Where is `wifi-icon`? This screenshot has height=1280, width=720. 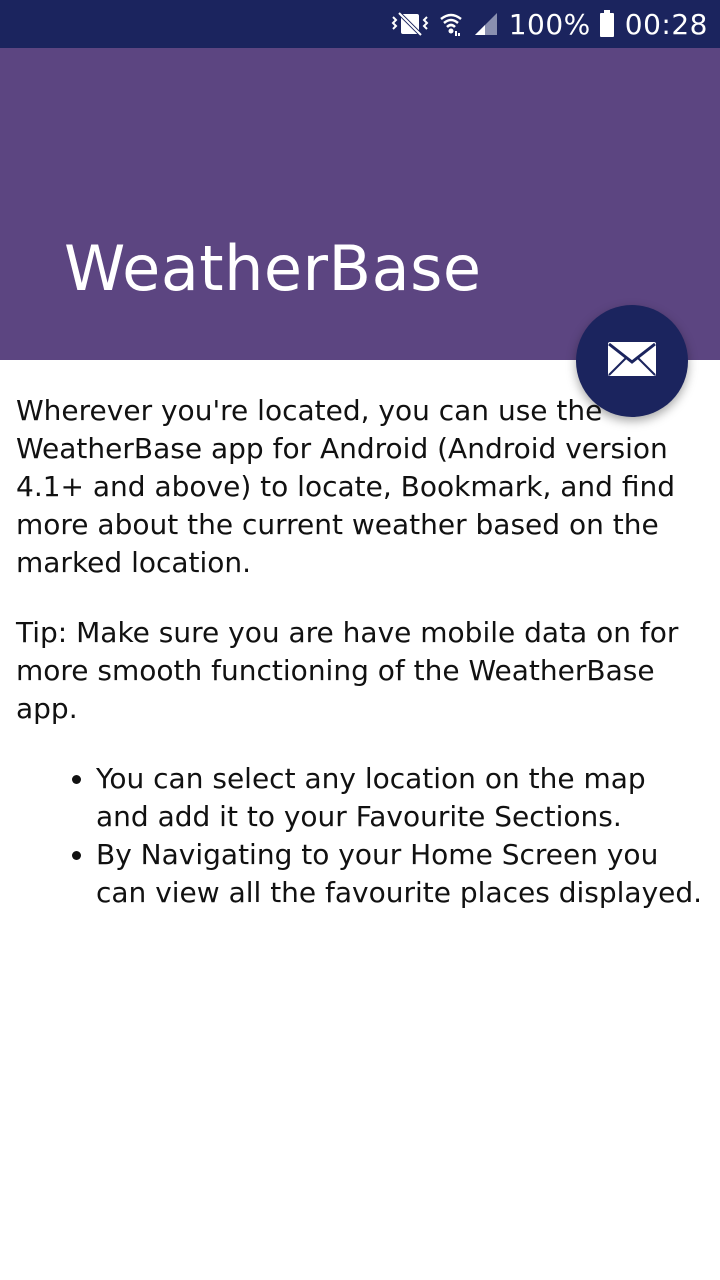 wifi-icon is located at coordinates (451, 24).